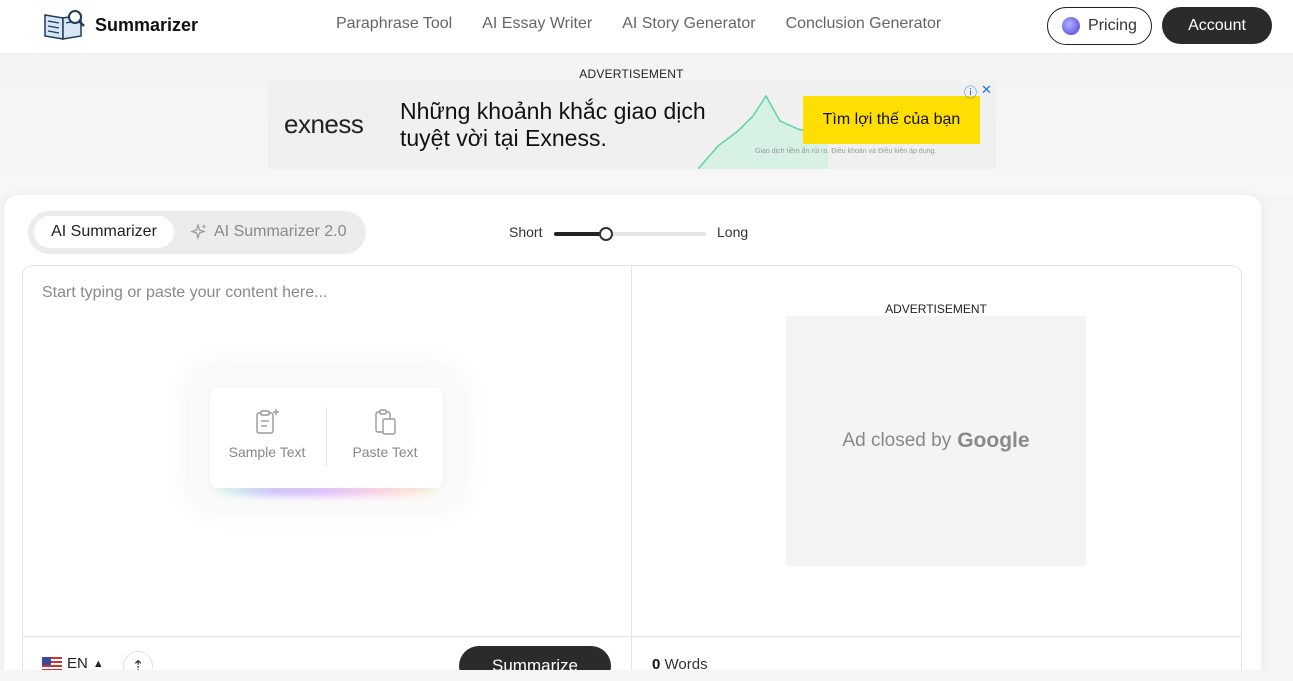 The image size is (1293, 681). I want to click on sample-text-label: Sample Text, so click(267, 452).